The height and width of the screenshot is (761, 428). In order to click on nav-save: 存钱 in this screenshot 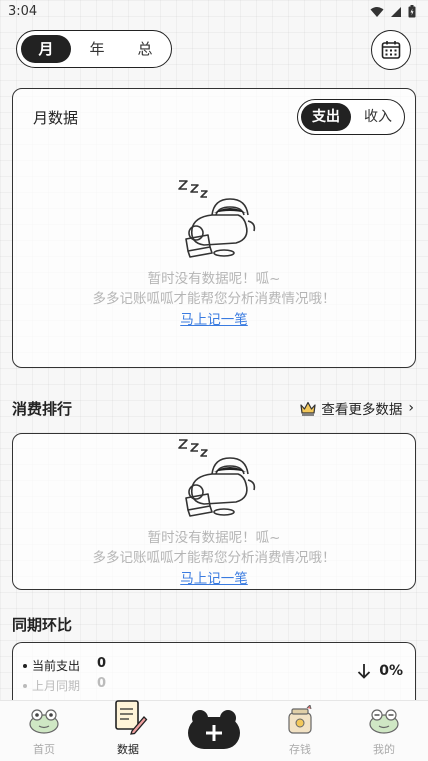, I will do `click(300, 730)`.